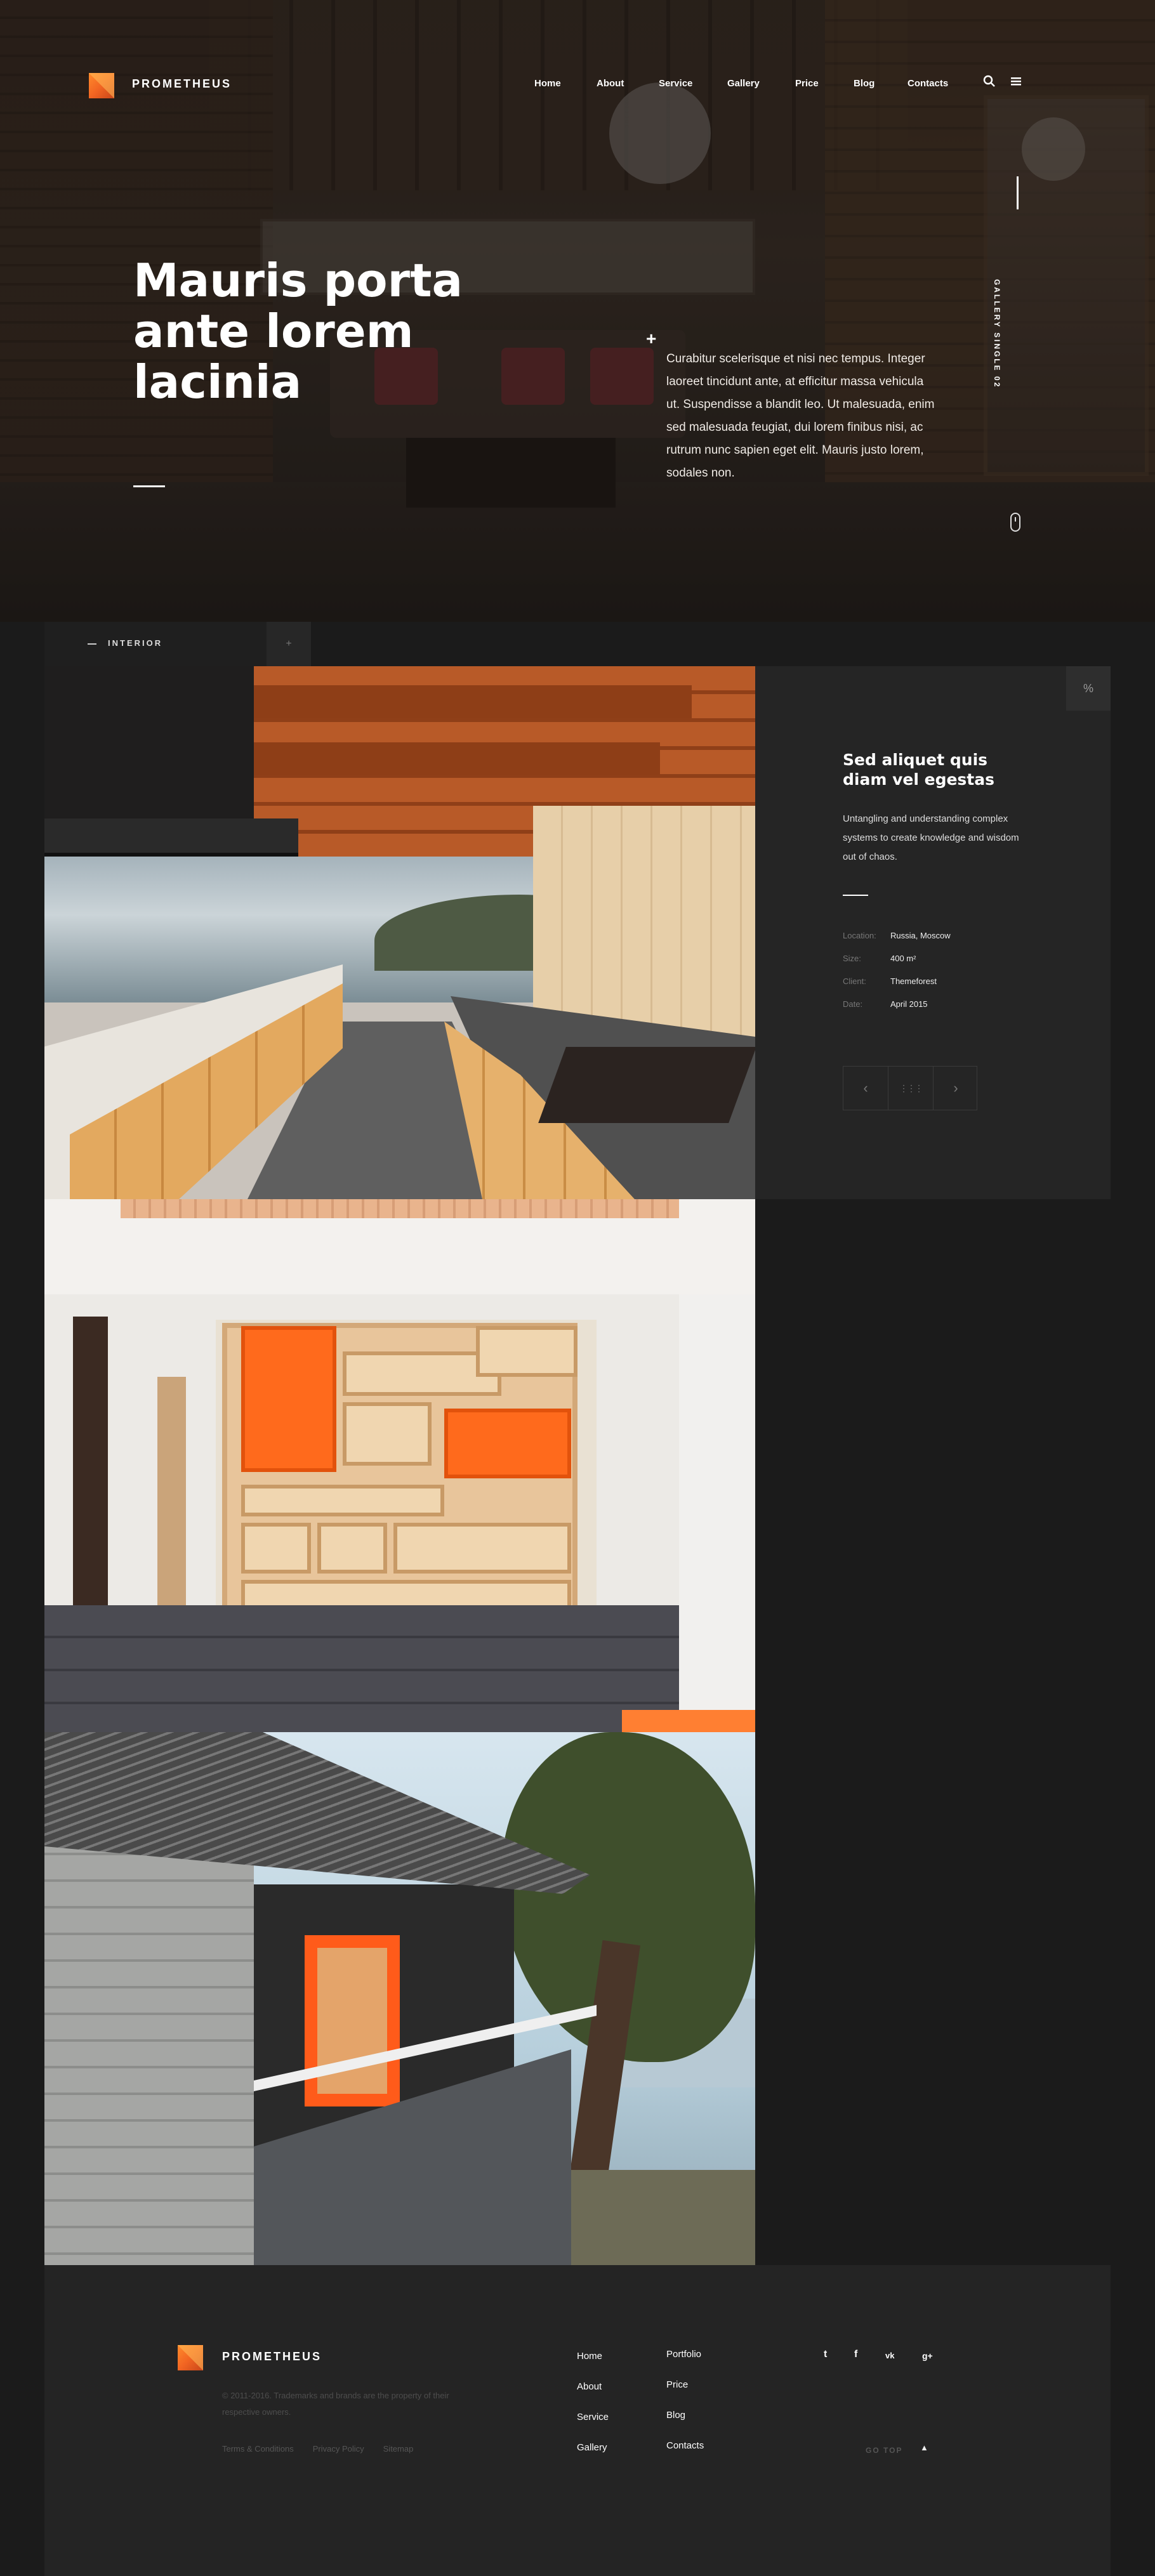 The image size is (1155, 2576). What do you see at coordinates (997, 334) in the screenshot?
I see `side-page-label: GALLERY SINGLE 02` at bounding box center [997, 334].